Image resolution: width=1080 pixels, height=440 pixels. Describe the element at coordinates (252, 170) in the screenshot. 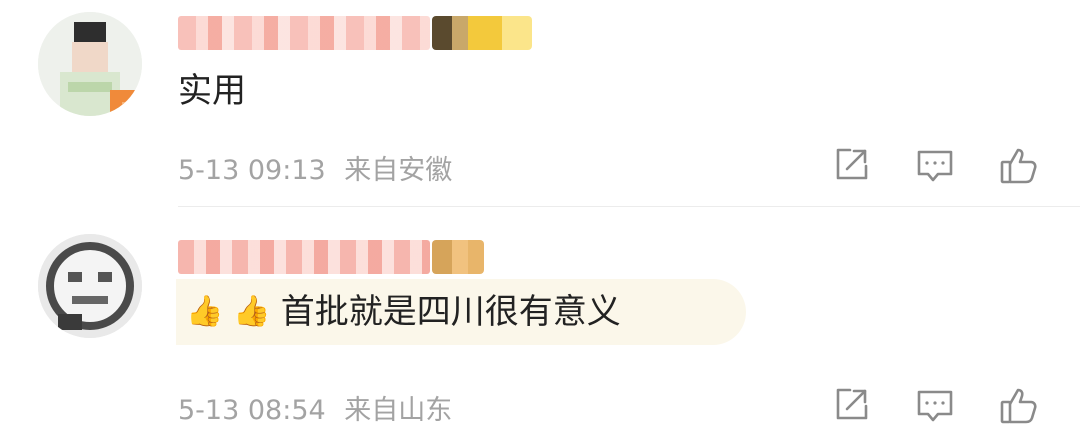

I see `comment-time: 5-13 09:13` at that location.